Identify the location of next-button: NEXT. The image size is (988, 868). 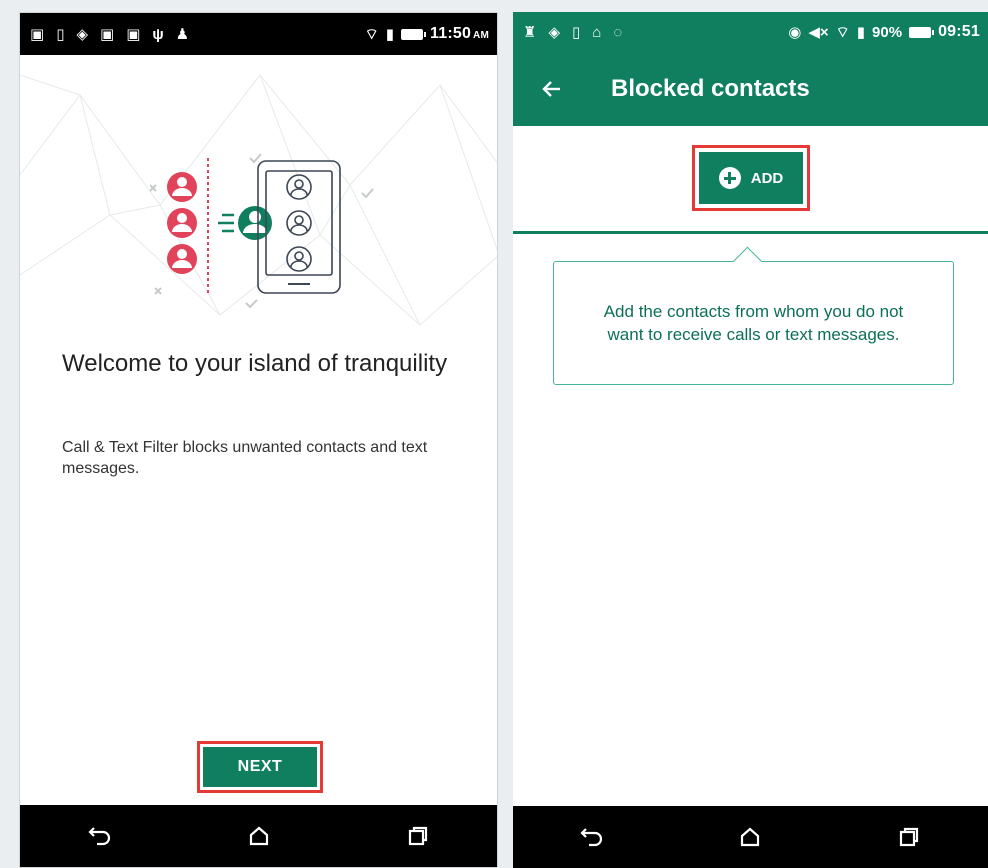
(260, 767).